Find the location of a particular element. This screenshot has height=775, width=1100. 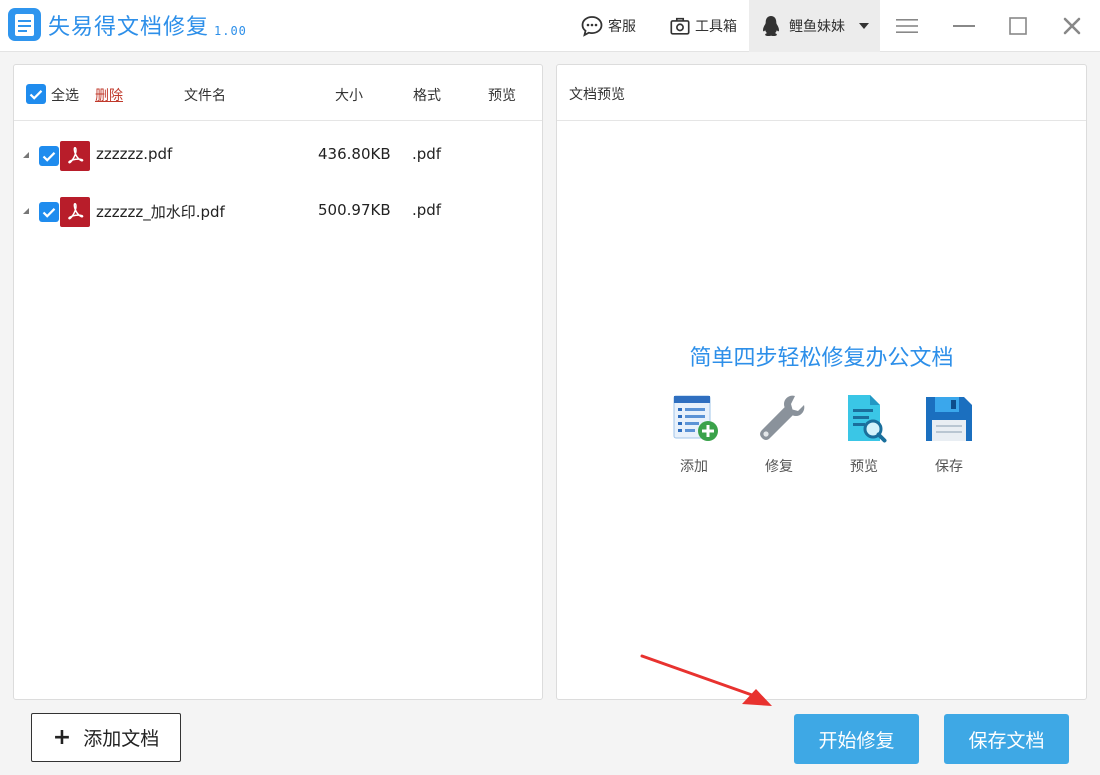

file-size: 436.80KB is located at coordinates (354, 154).